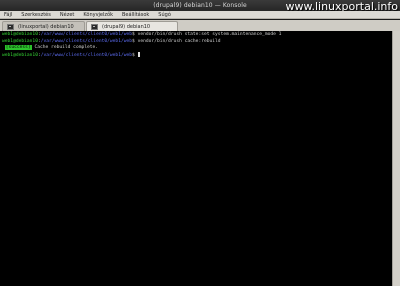 The image size is (400, 286). I want to click on tab-label: (linuxportal) debian10, so click(46, 26).